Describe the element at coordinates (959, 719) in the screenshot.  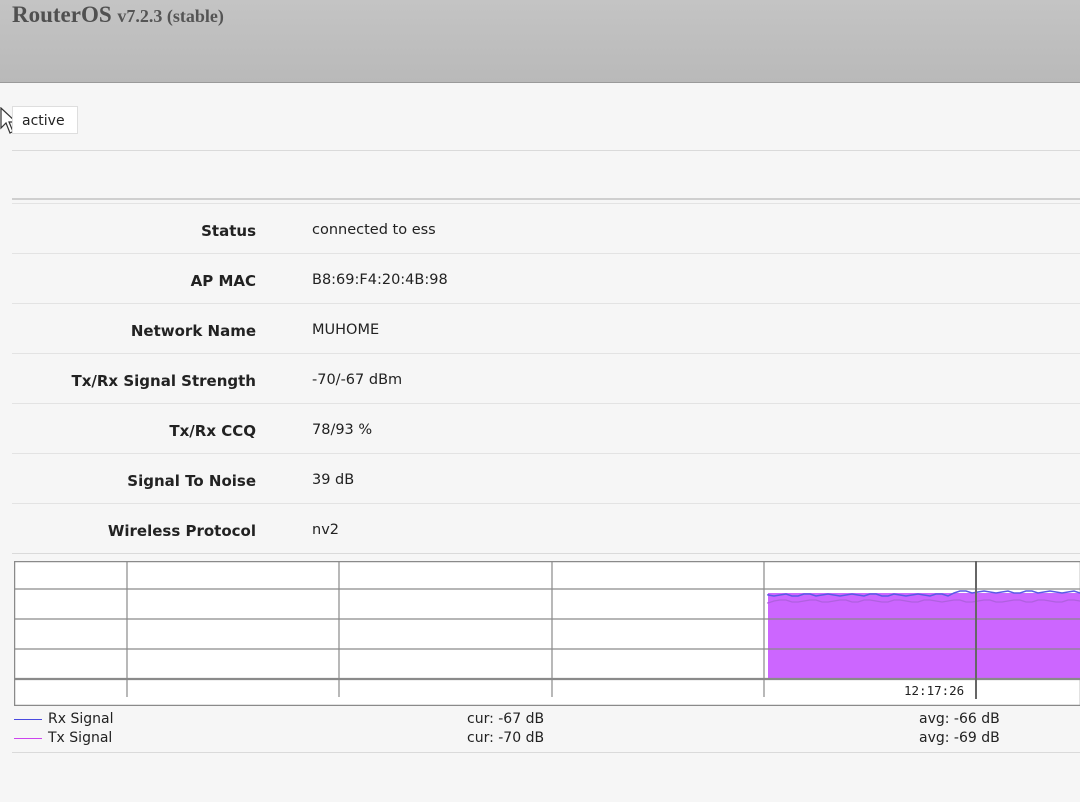
I see `legend-average-value: avg: -66 dB` at that location.